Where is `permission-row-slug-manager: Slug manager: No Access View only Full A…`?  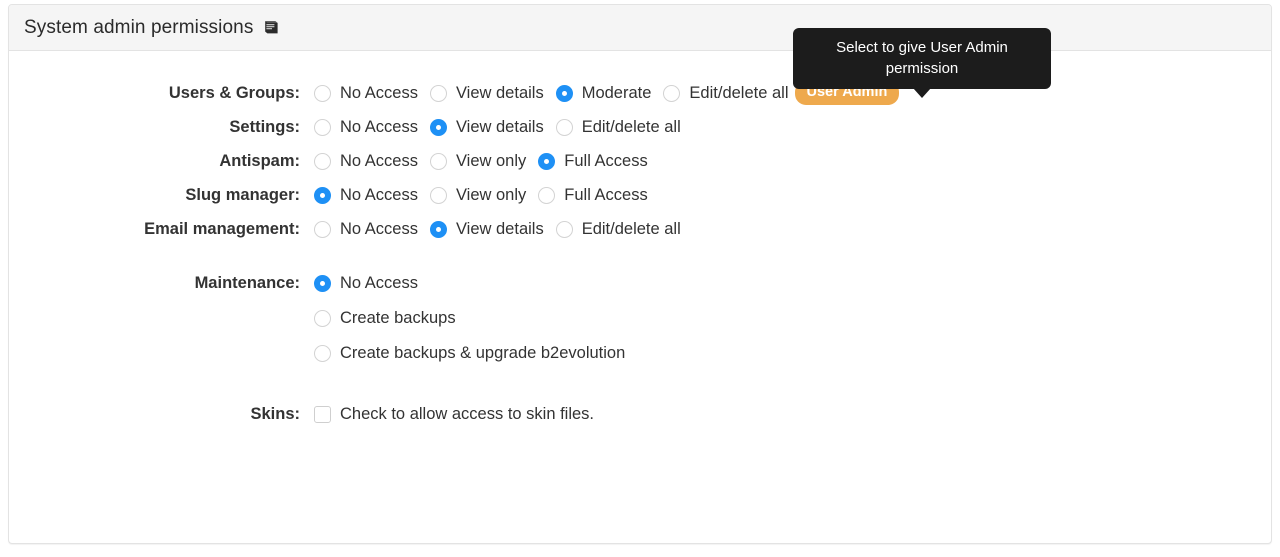
permission-row-slug-manager: Slug manager: No Access View only Full A… is located at coordinates (640, 195).